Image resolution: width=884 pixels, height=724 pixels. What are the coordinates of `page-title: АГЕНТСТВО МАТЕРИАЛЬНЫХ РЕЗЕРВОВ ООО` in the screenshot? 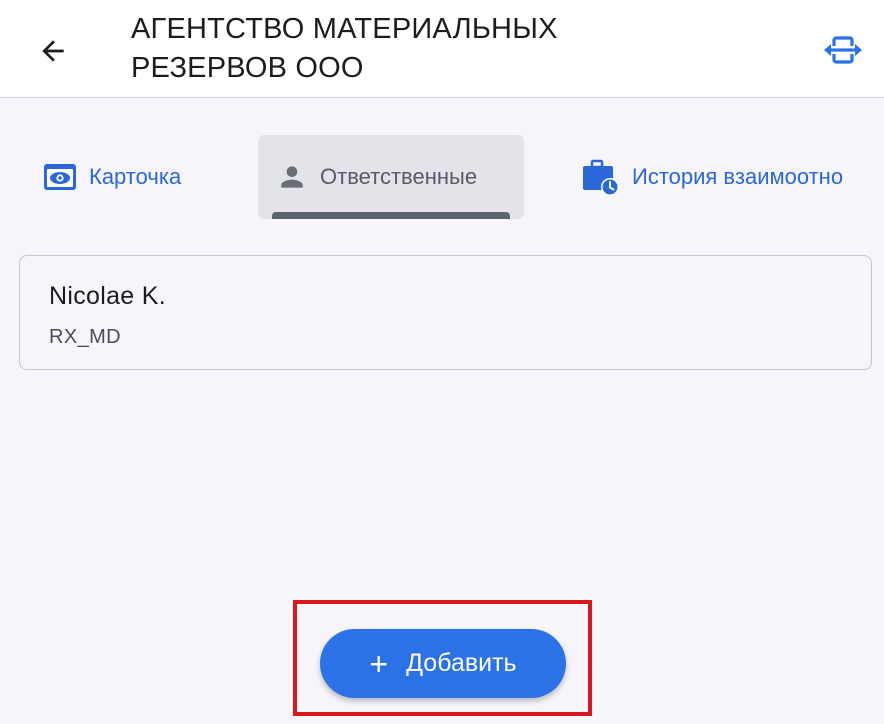 It's located at (344, 48).